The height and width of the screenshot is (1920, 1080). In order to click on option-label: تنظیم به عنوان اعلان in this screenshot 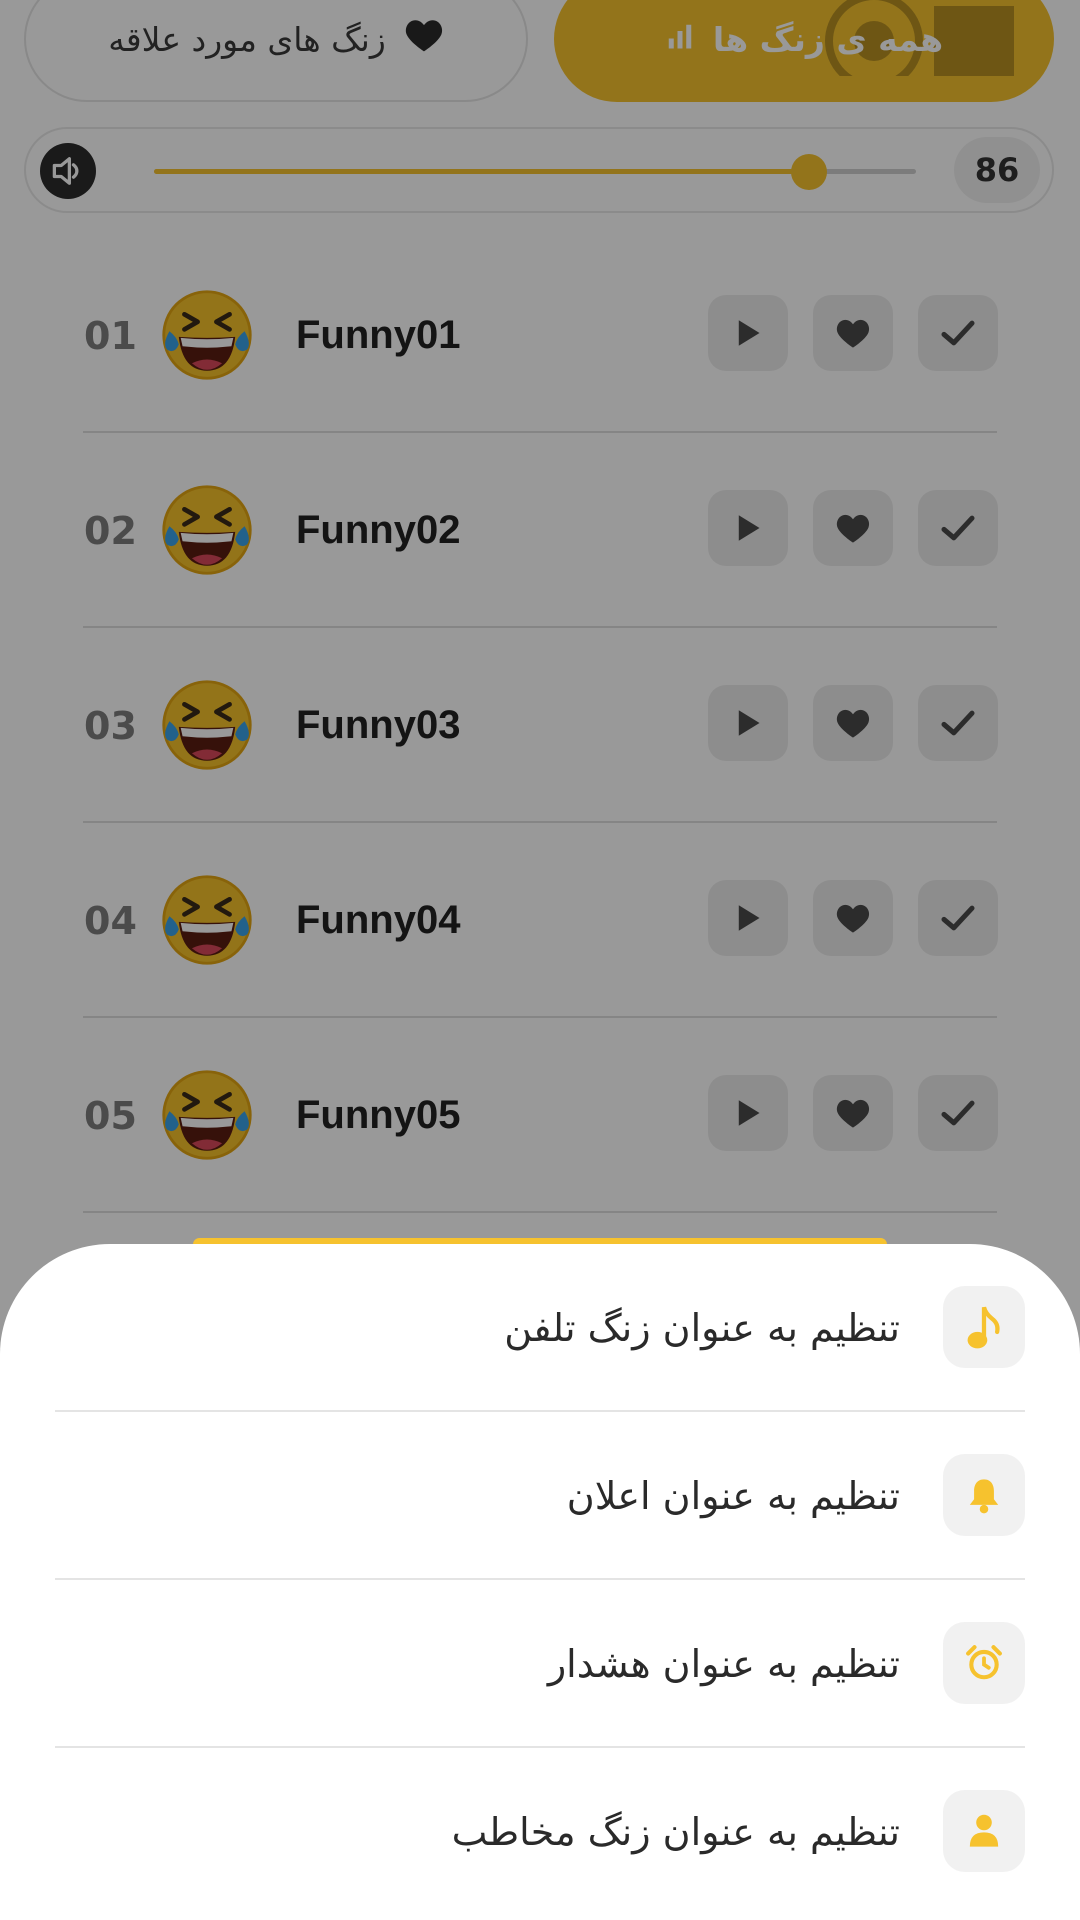, I will do `click(733, 1496)`.